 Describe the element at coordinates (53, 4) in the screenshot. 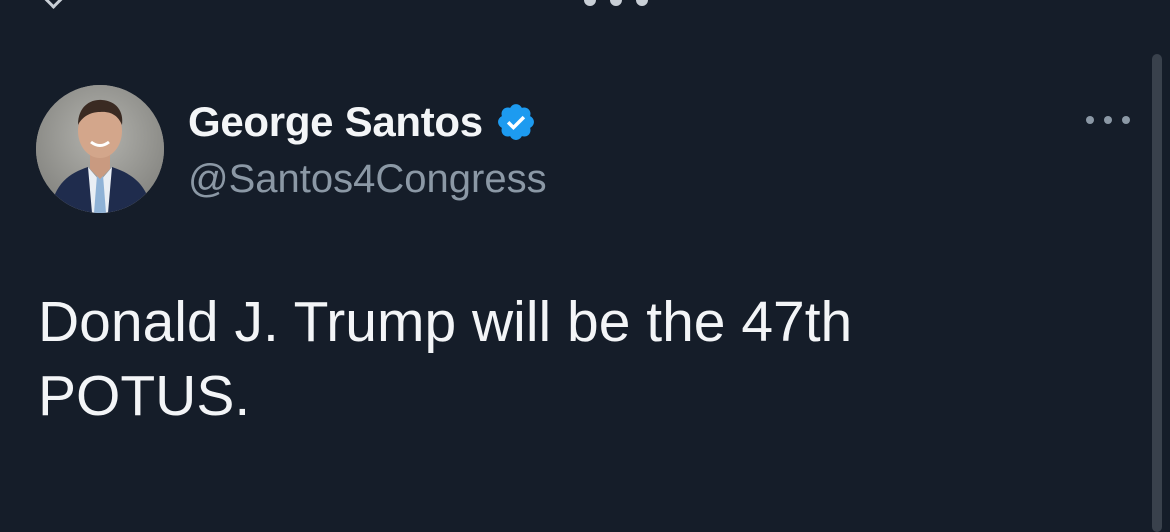

I see `back-chevron-icon` at that location.